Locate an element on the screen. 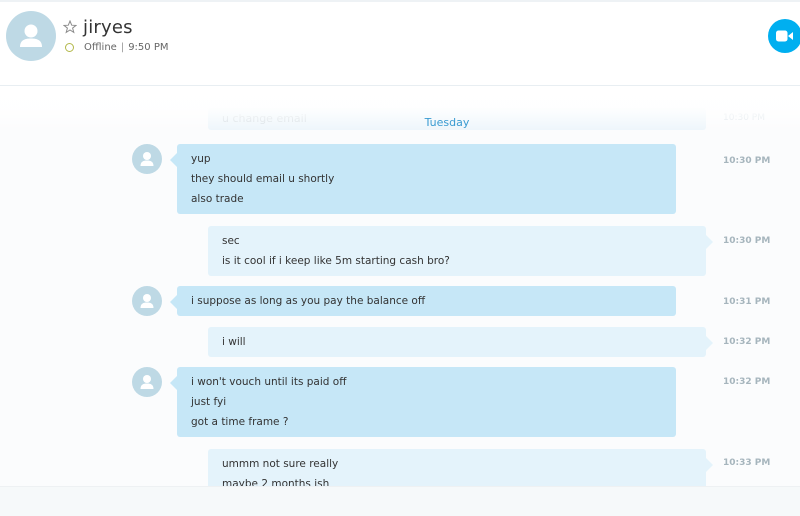 Image resolution: width=800 pixels, height=516 pixels. message-text: ummm not sure really is located at coordinates (280, 464).